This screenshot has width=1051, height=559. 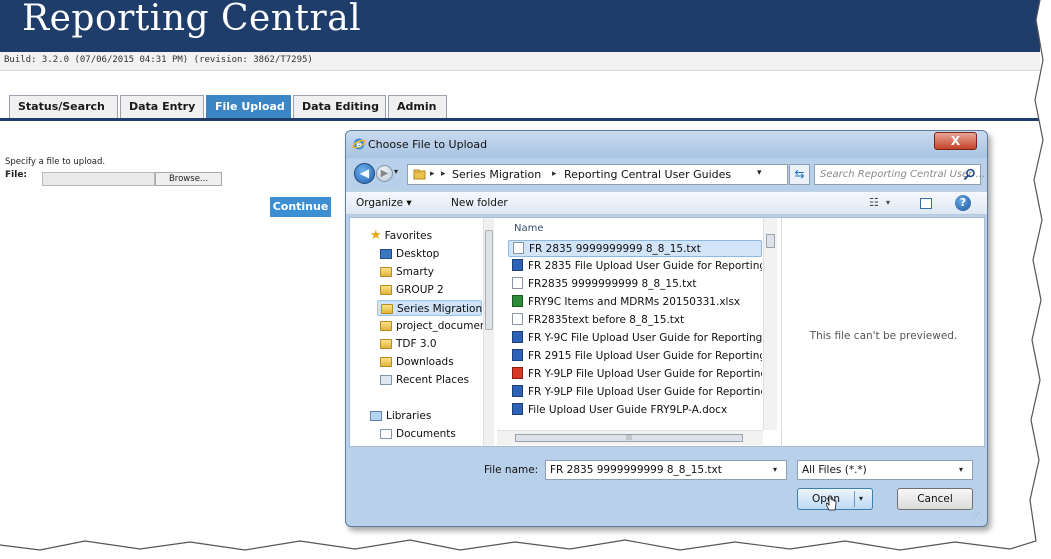 I want to click on file-row: FR 2835 9999999999 8_8_15.txt, so click(x=635, y=248).